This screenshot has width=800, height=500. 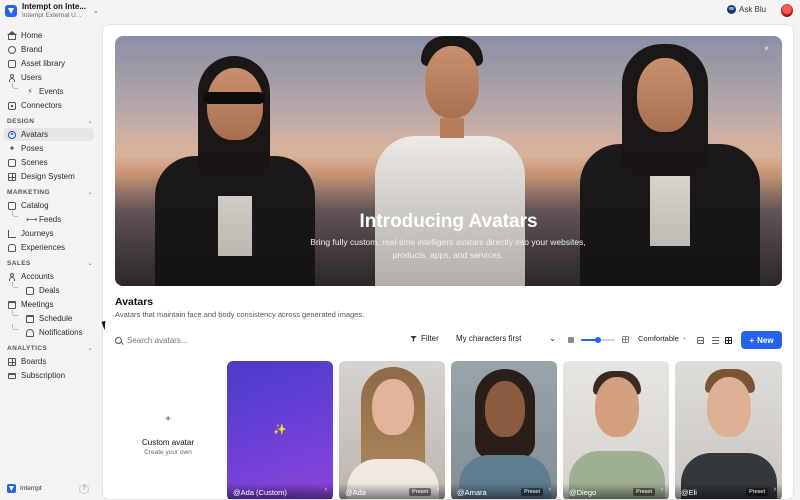 I want to click on user-avatar, so click(x=787, y=10).